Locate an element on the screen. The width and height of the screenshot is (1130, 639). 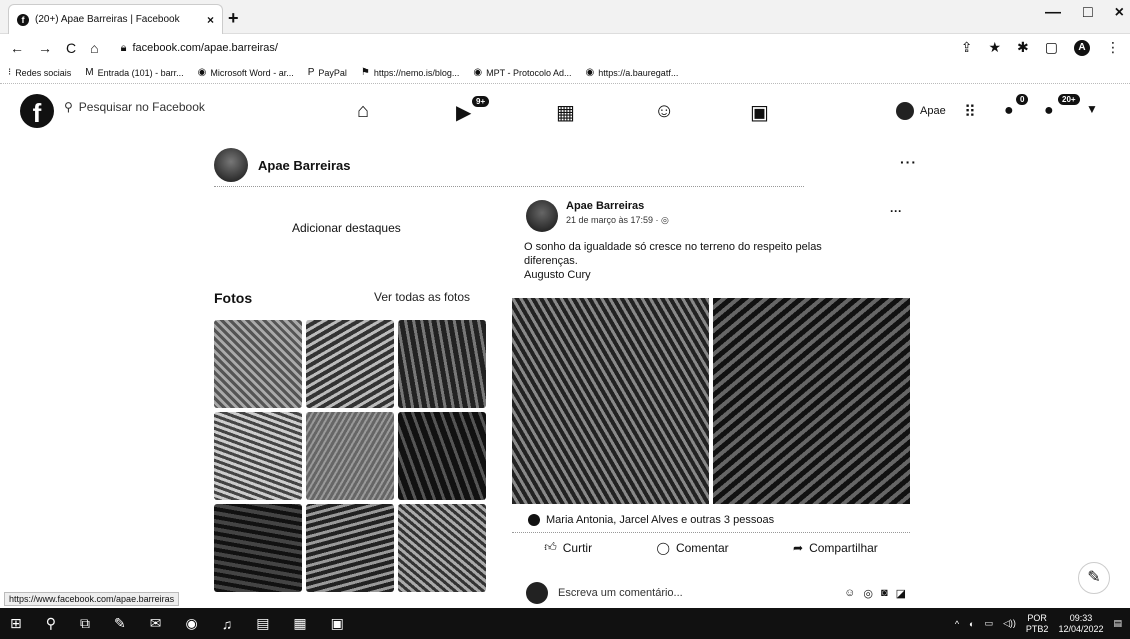
share-icon: ⇪ is located at coordinates (967, 47).